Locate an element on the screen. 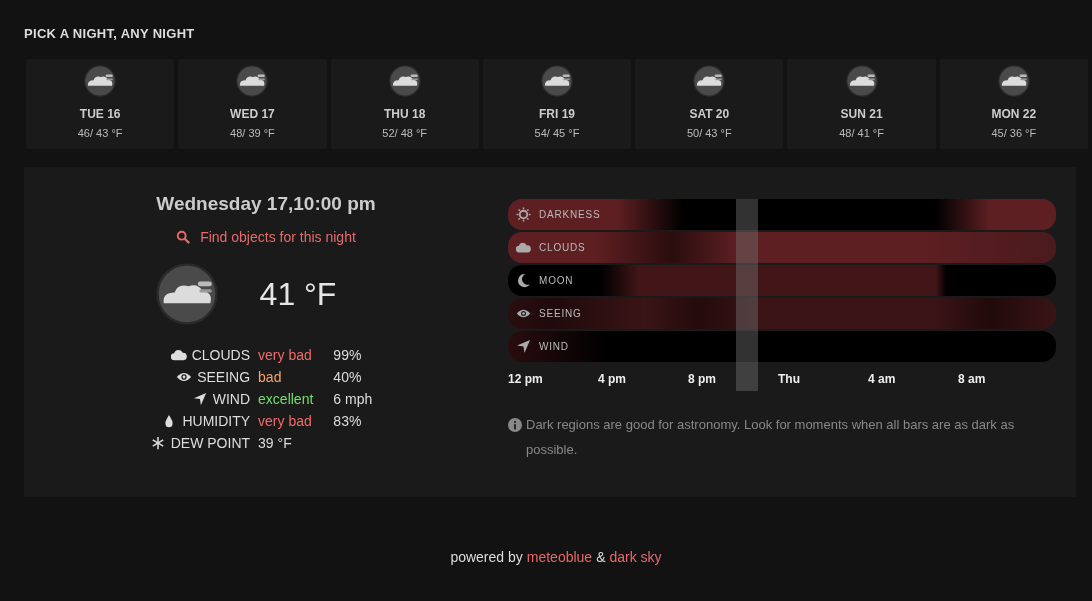  day-temperatures: 50/ 43 °F is located at coordinates (709, 133).